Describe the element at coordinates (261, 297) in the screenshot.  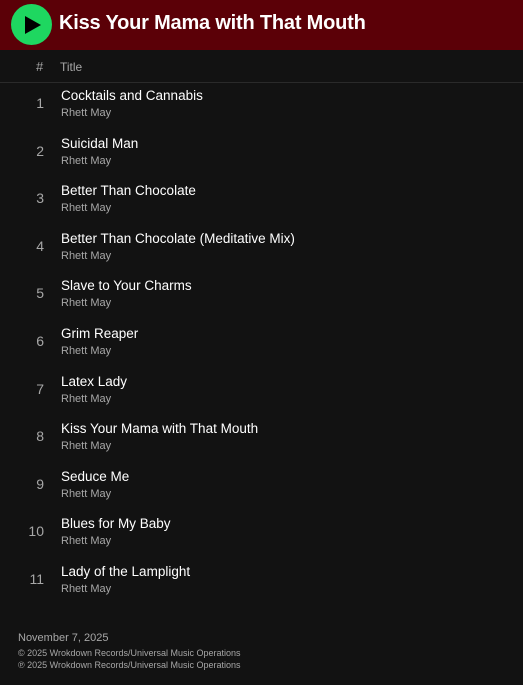
I see `track-row: 5 Slave to Your Charms Rhett May` at that location.